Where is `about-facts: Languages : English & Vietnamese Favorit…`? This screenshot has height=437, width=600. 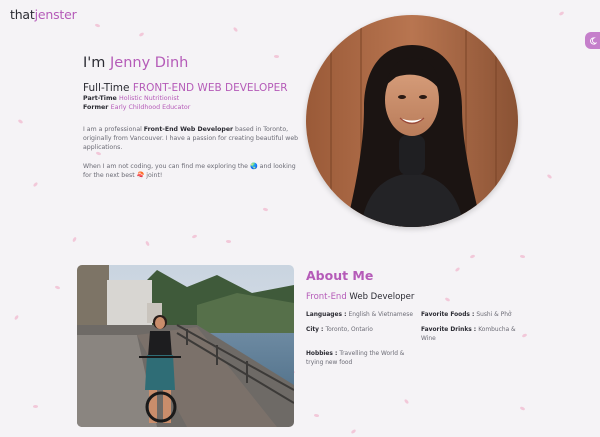 about-facts: Languages : English & Vietnamese Favorit… is located at coordinates (413, 339).